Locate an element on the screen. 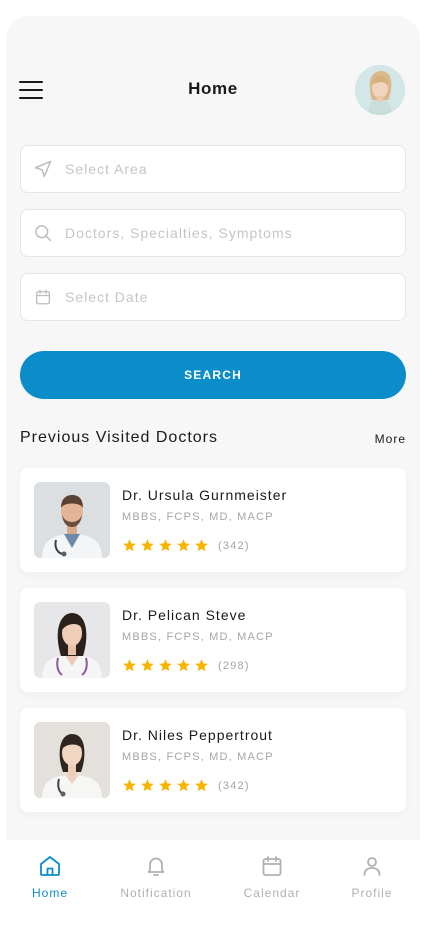  search-button: SEARCH is located at coordinates (213, 375).